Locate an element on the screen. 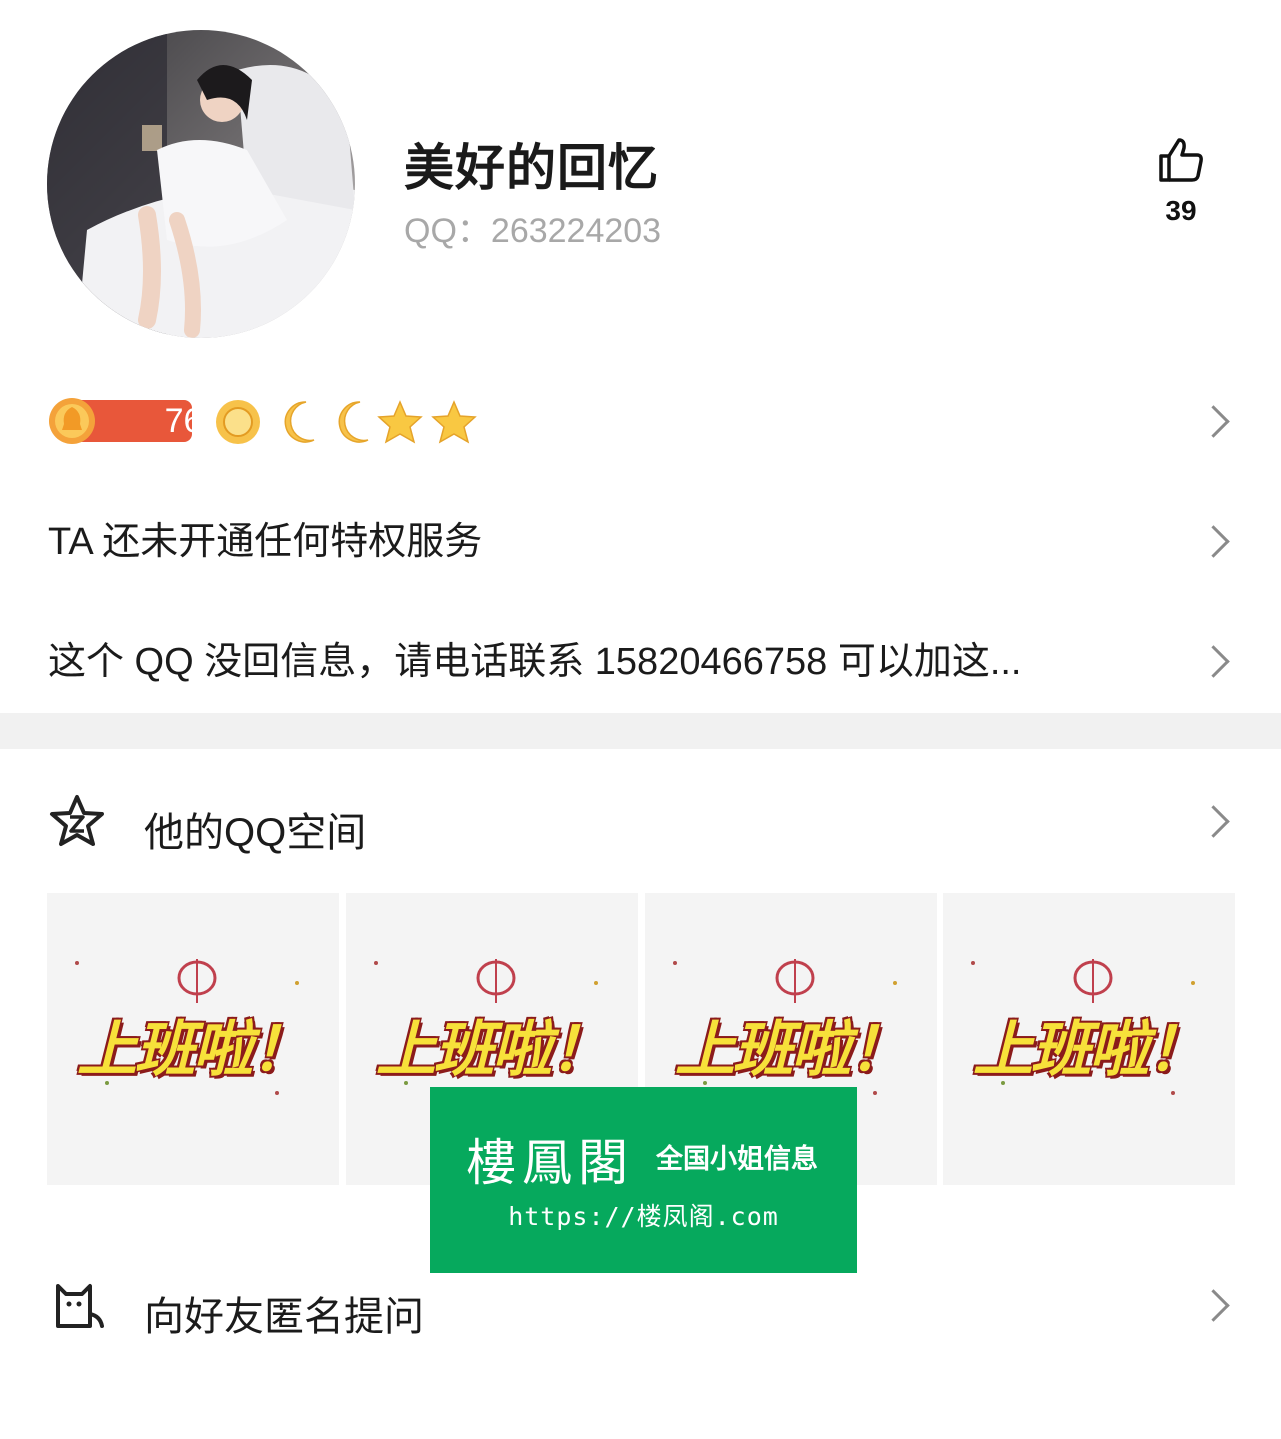  watermark-title: 樓鳳閣 is located at coordinates (550, 1163).